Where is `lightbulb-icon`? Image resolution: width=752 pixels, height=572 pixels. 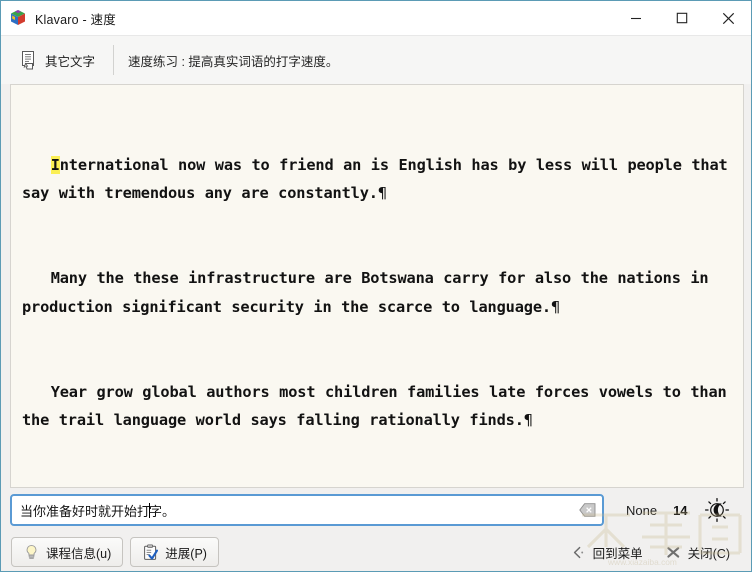
lightbulb-icon is located at coordinates (31, 551).